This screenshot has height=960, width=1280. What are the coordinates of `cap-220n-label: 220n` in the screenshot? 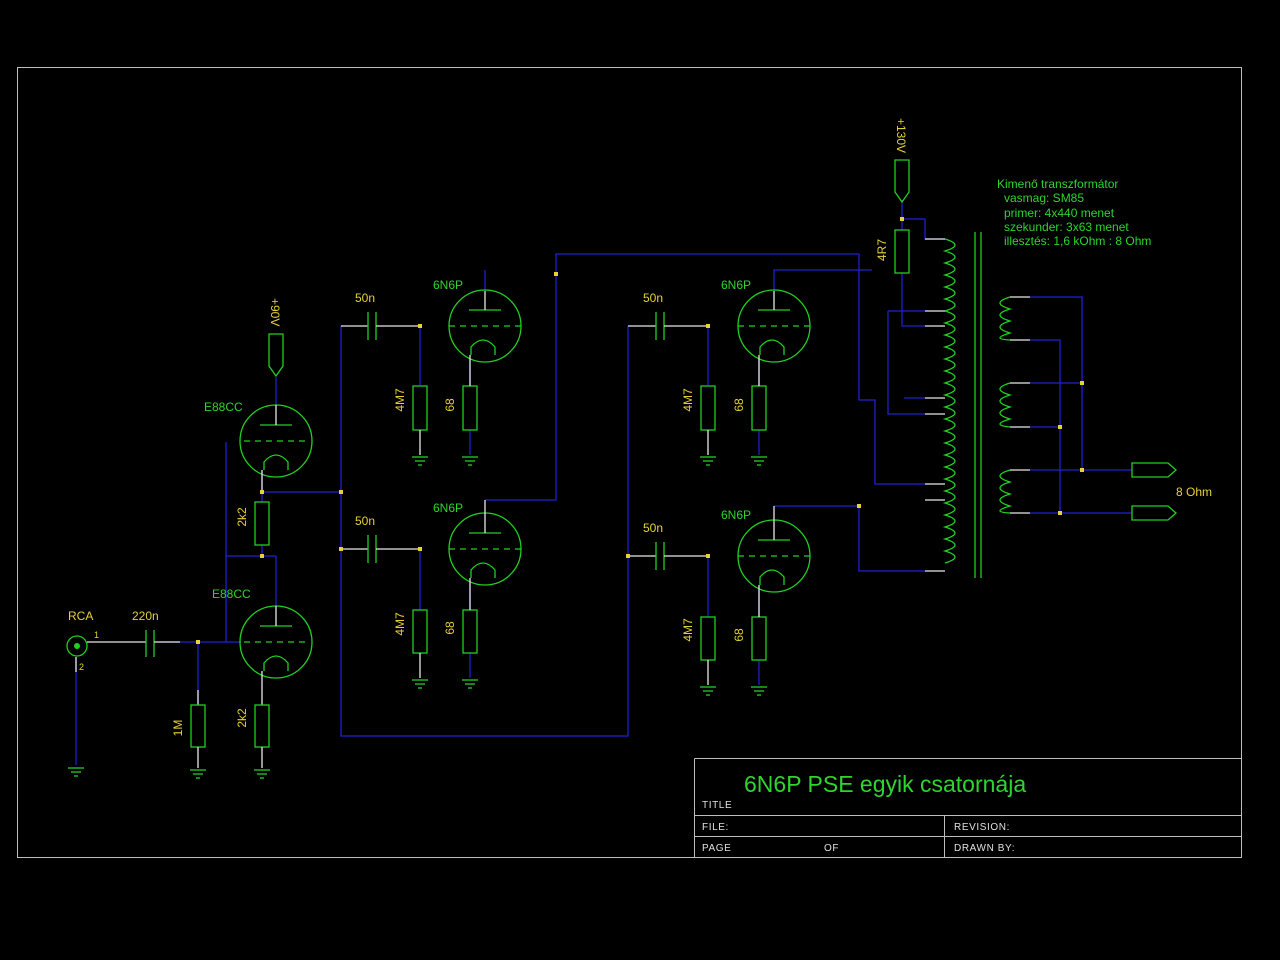 It's located at (145, 616).